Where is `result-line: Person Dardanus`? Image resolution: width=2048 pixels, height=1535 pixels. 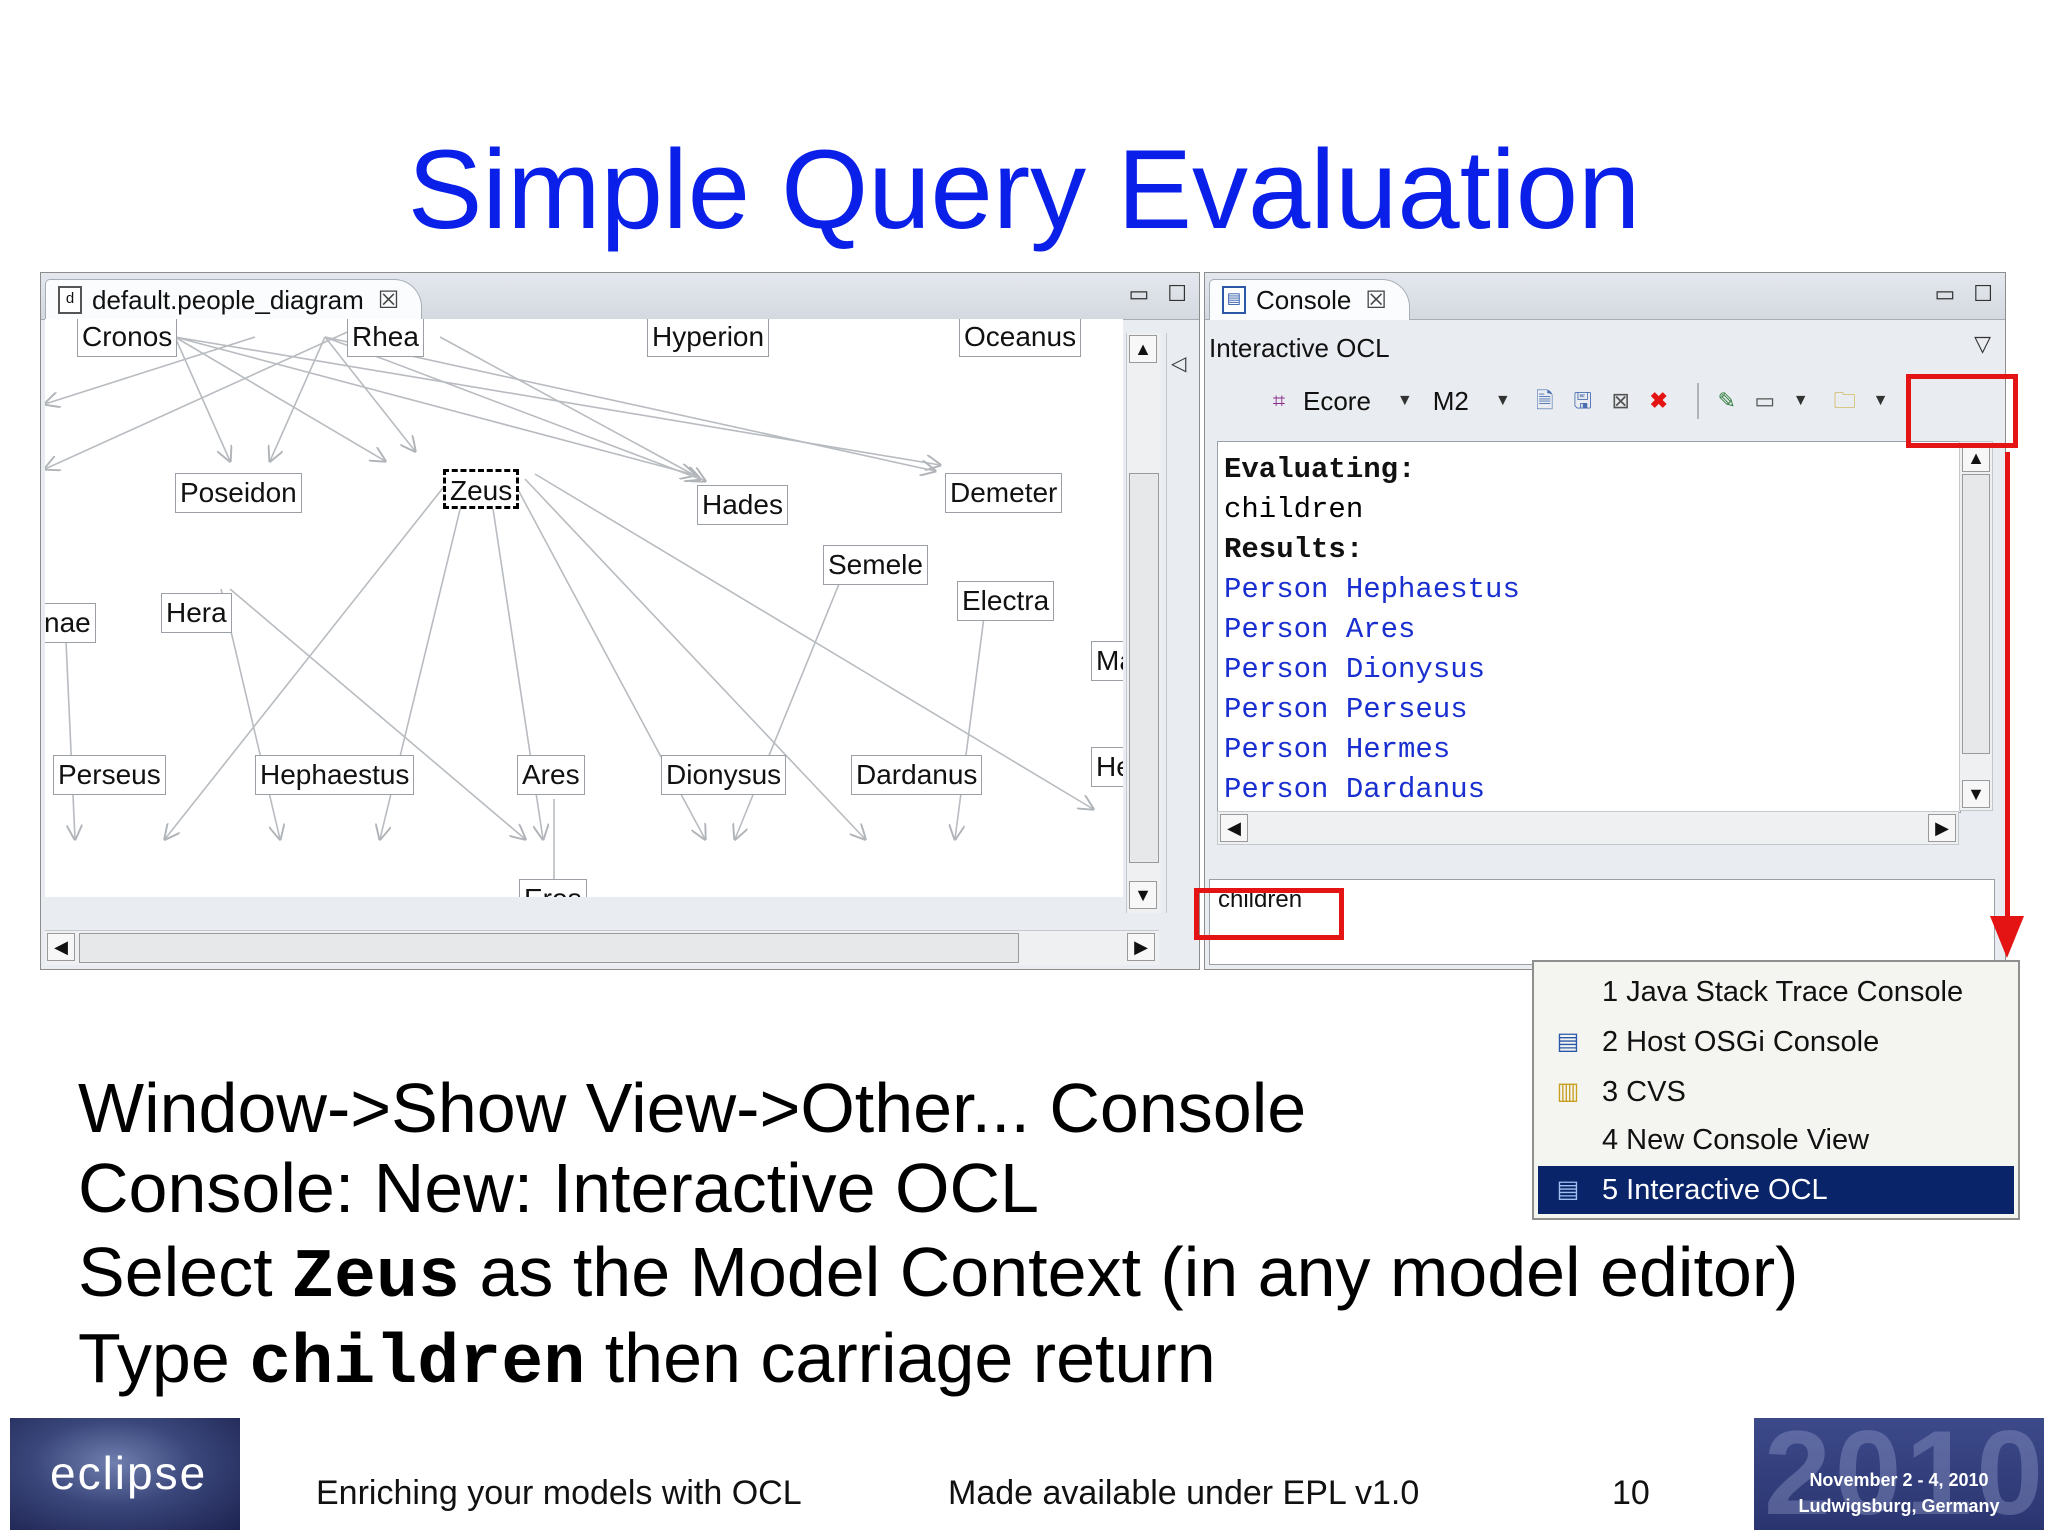
result-line: Person Dardanus is located at coordinates (1355, 789).